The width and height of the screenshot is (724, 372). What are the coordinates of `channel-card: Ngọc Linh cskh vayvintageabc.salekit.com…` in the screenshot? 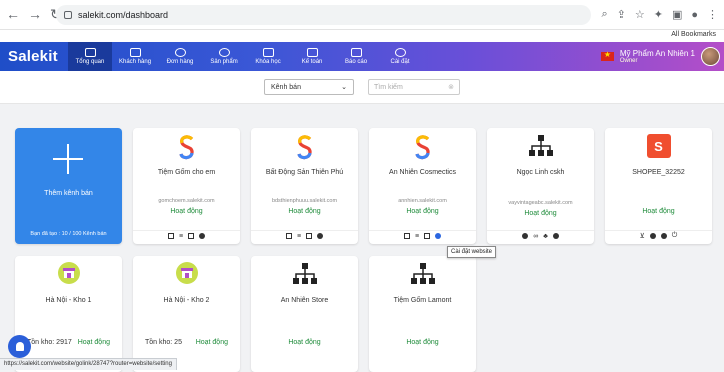 It's located at (540, 186).